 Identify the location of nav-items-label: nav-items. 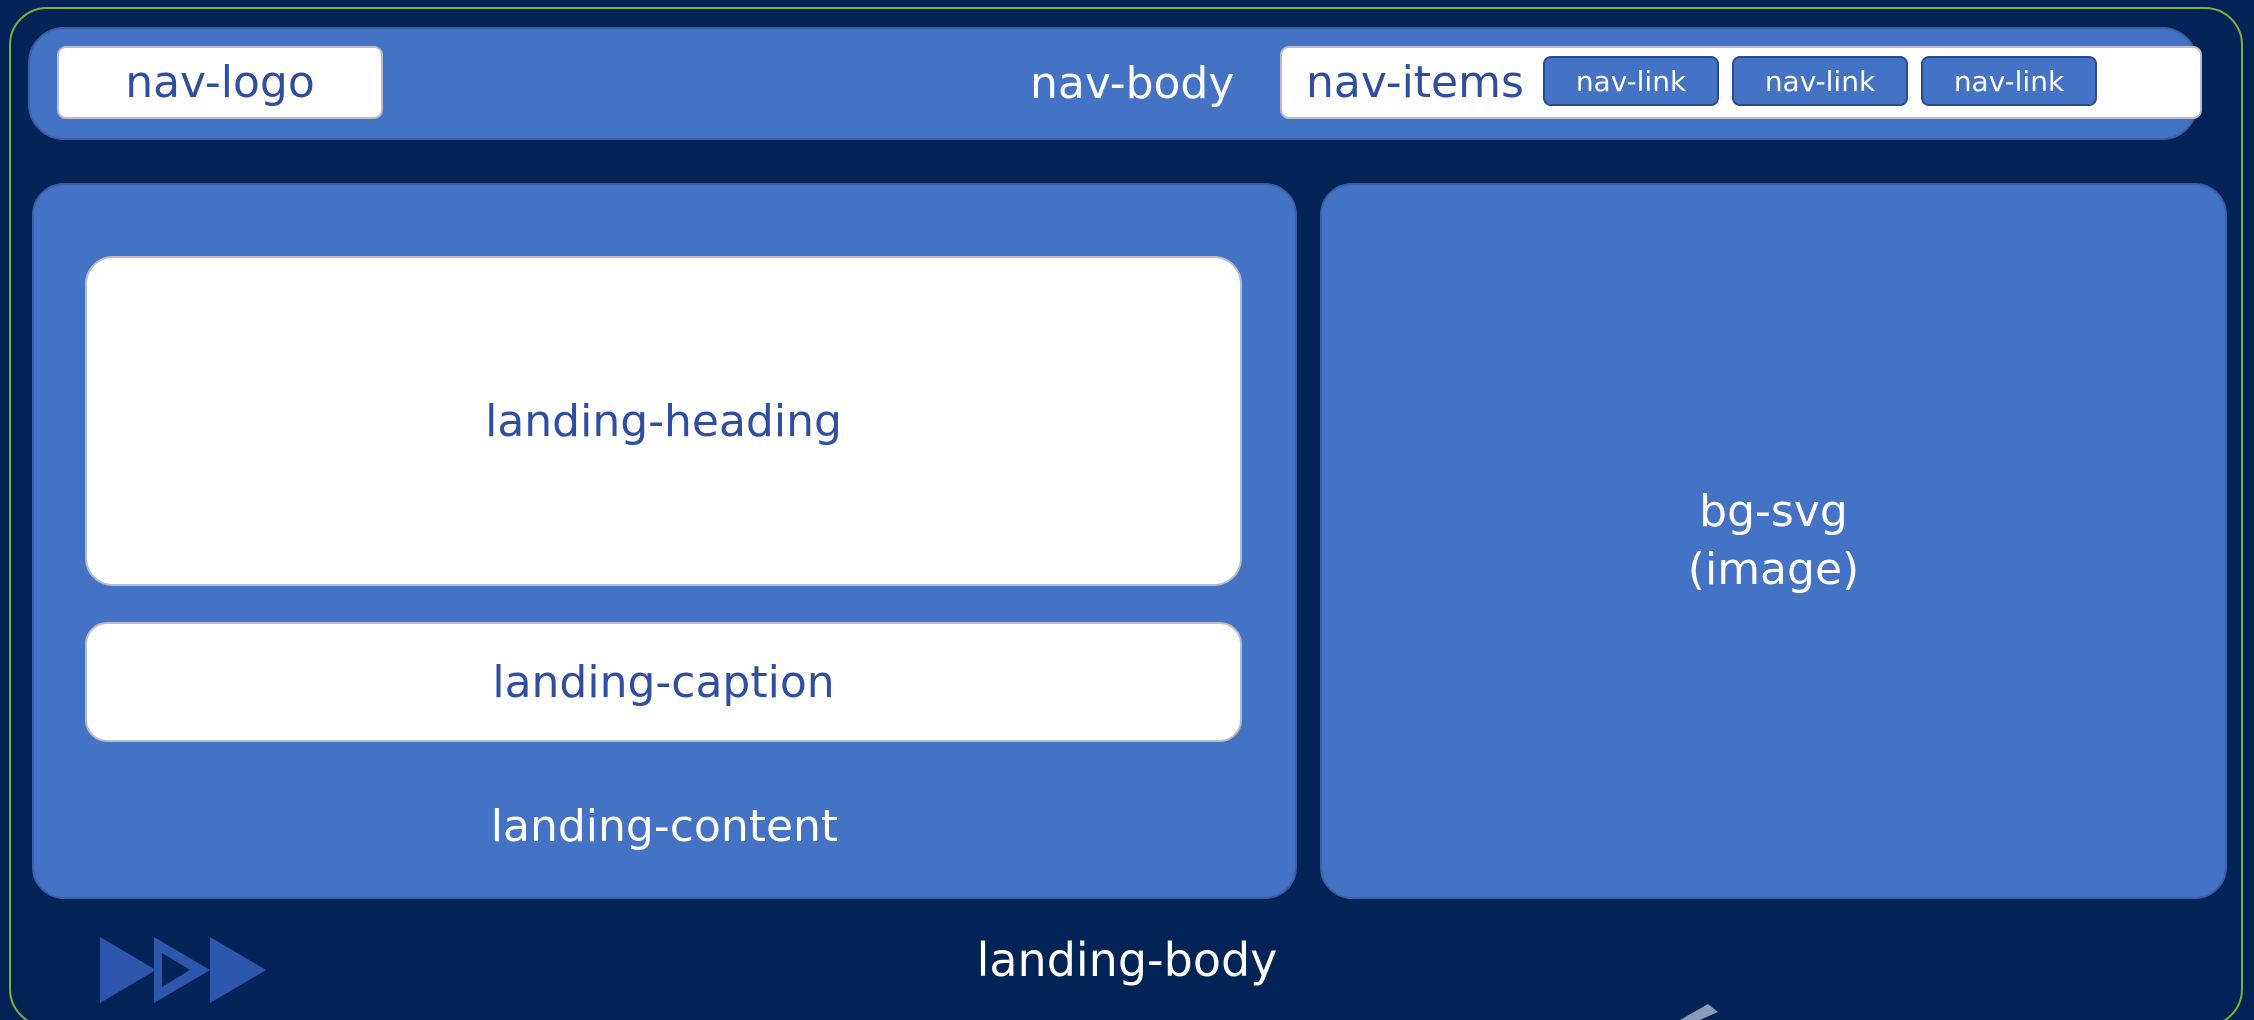
(1415, 82).